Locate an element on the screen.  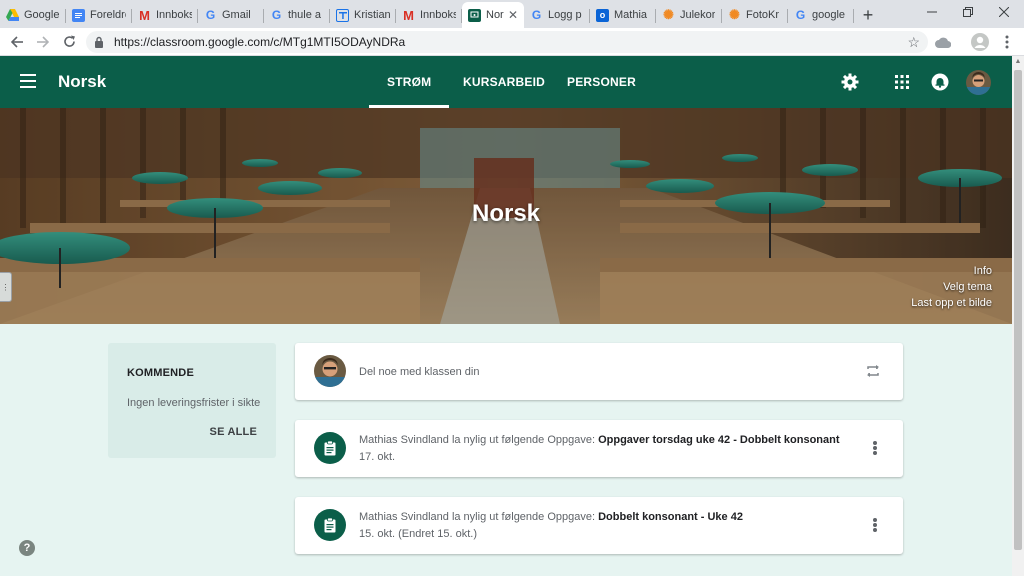
back-arrow-icon is located at coordinates (17, 42).